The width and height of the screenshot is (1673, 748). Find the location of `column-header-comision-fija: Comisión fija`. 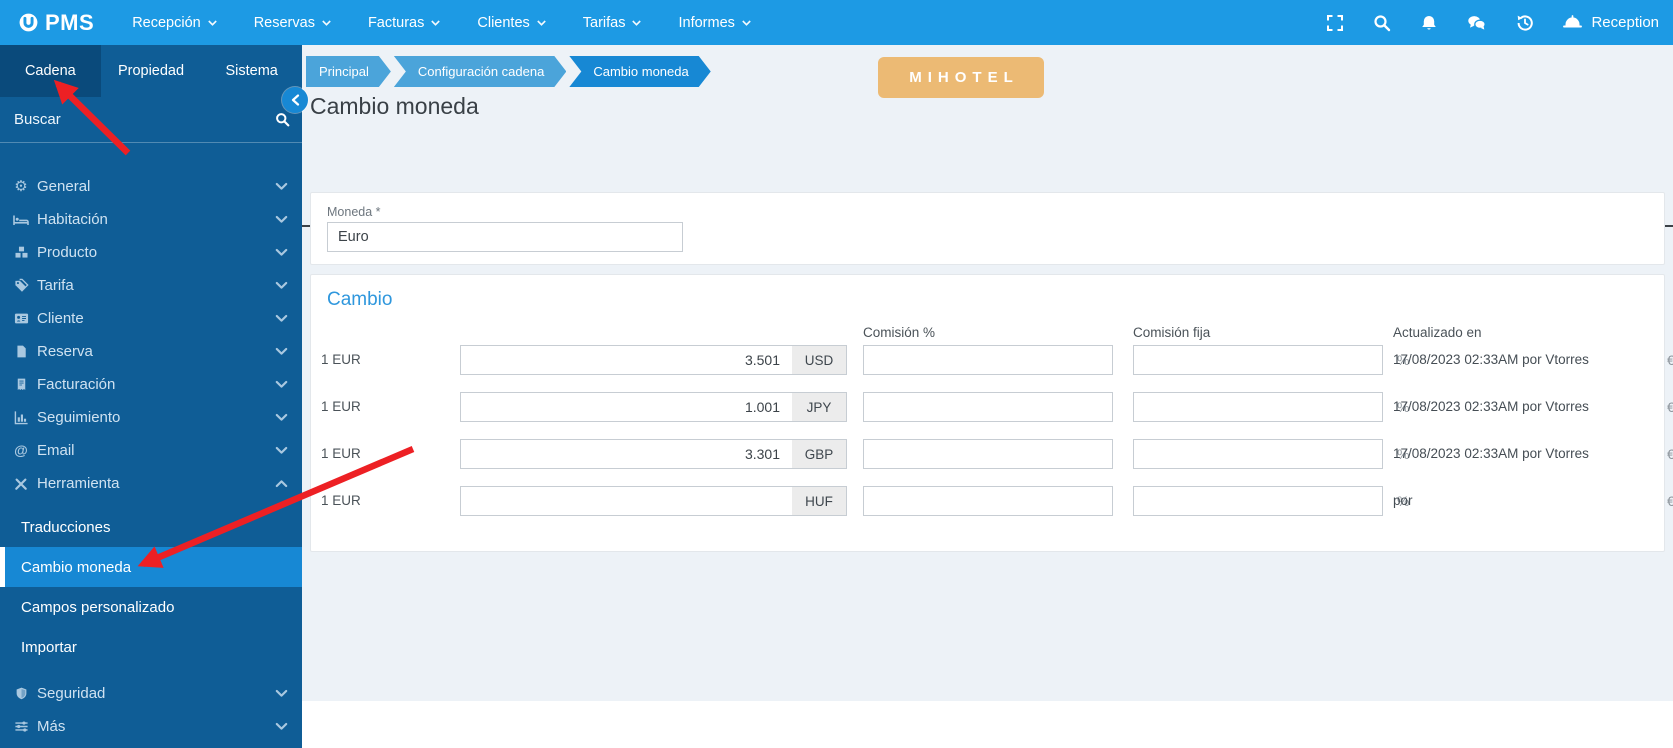

column-header-comision-fija: Comisión fija is located at coordinates (1172, 332).